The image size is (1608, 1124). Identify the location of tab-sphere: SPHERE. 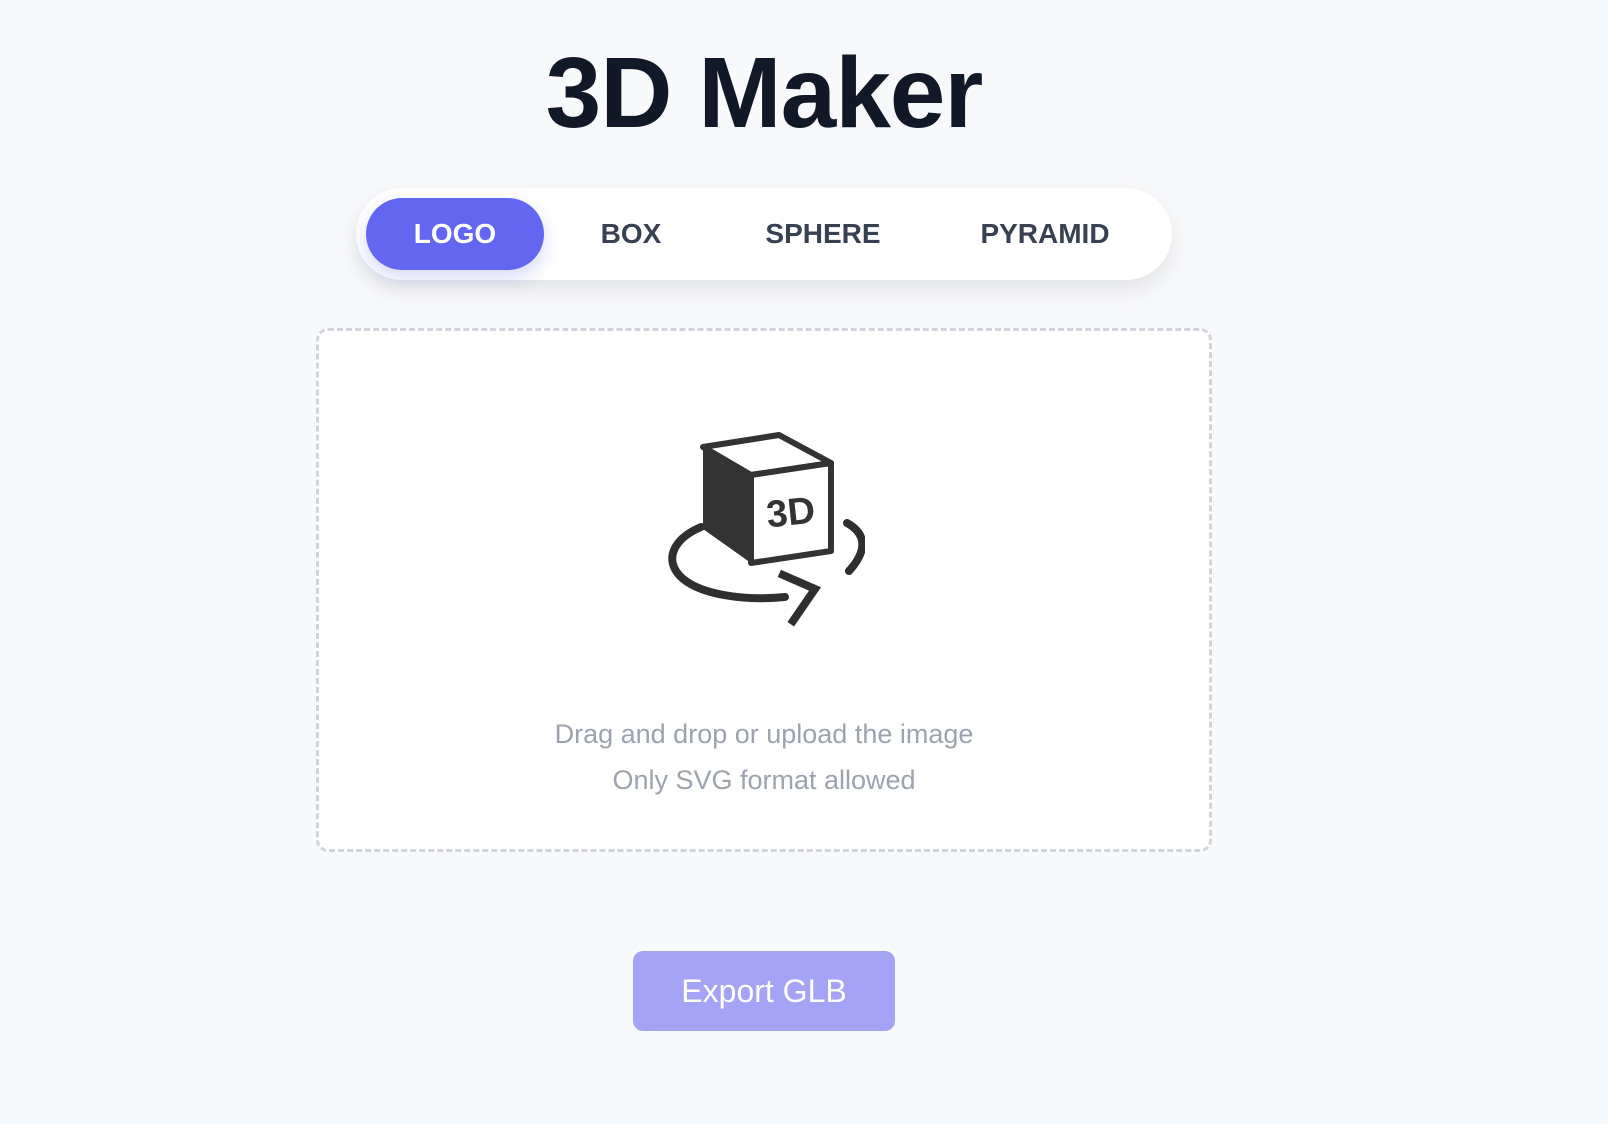
(823, 234).